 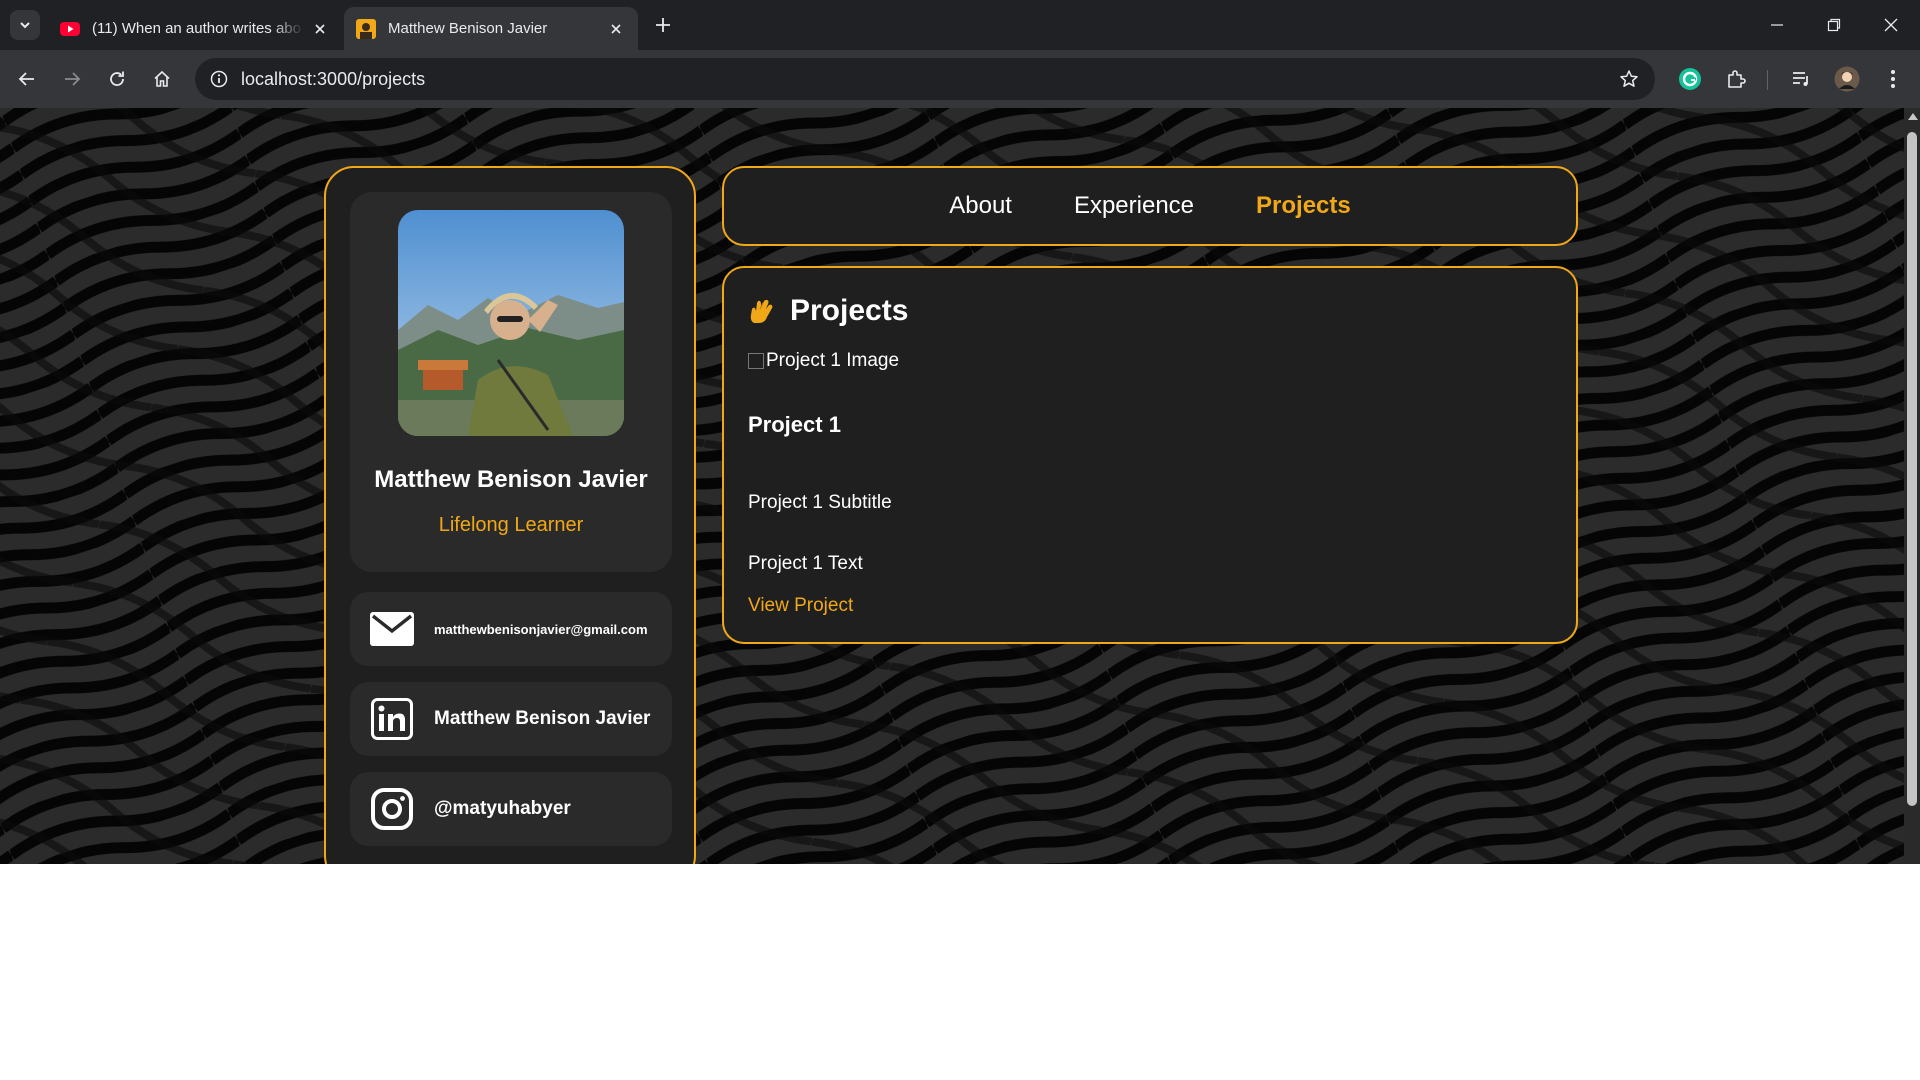 What do you see at coordinates (820, 502) in the screenshot?
I see `project-subtitle: Project 1 Subtitle` at bounding box center [820, 502].